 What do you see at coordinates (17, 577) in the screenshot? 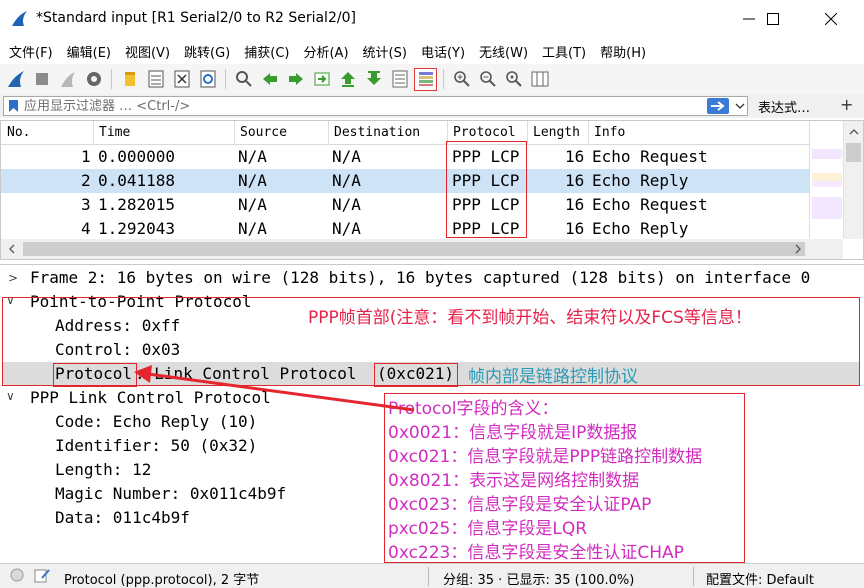
I see `status-ready-icon` at bounding box center [17, 577].